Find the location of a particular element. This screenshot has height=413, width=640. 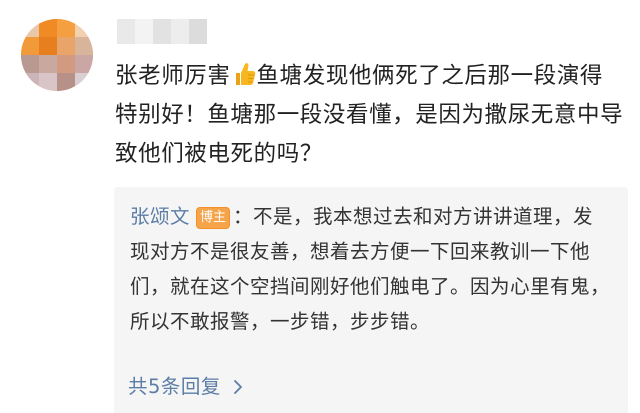

username-mosaic is located at coordinates (162, 31).